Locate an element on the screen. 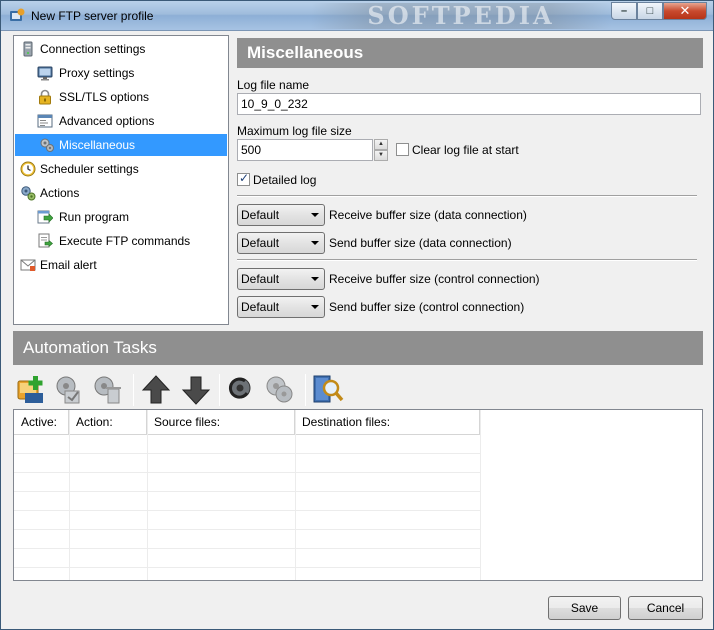 The width and height of the screenshot is (714, 630). log-file-input: 10_9_0_232 is located at coordinates (469, 104).